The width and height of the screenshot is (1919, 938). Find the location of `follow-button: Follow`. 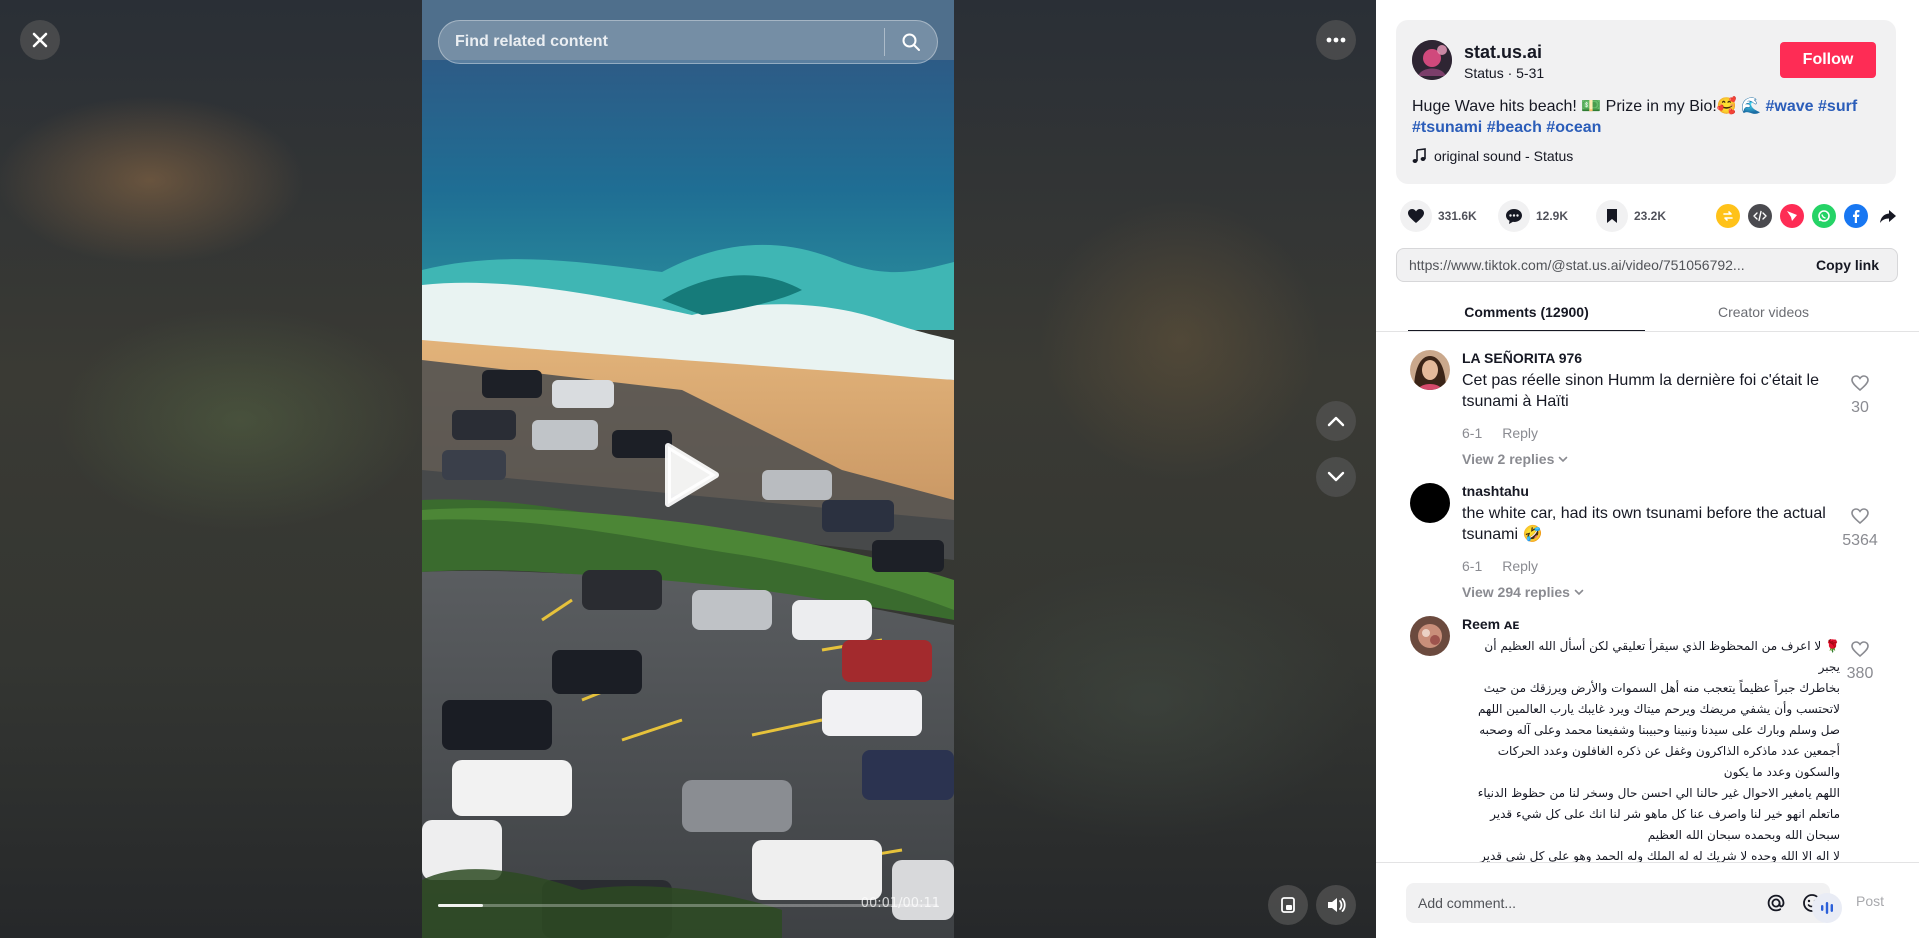

follow-button: Follow is located at coordinates (1828, 60).